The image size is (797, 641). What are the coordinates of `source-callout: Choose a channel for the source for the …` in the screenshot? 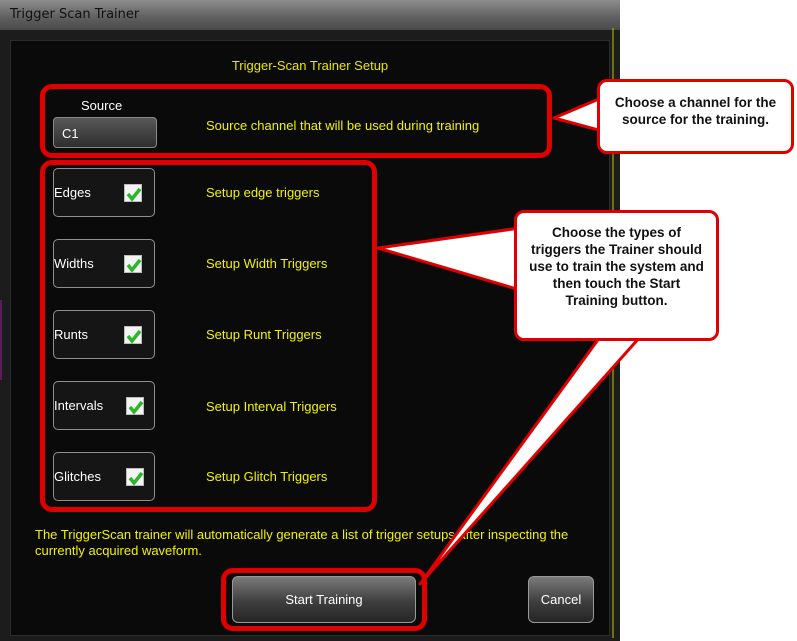 It's located at (695, 116).